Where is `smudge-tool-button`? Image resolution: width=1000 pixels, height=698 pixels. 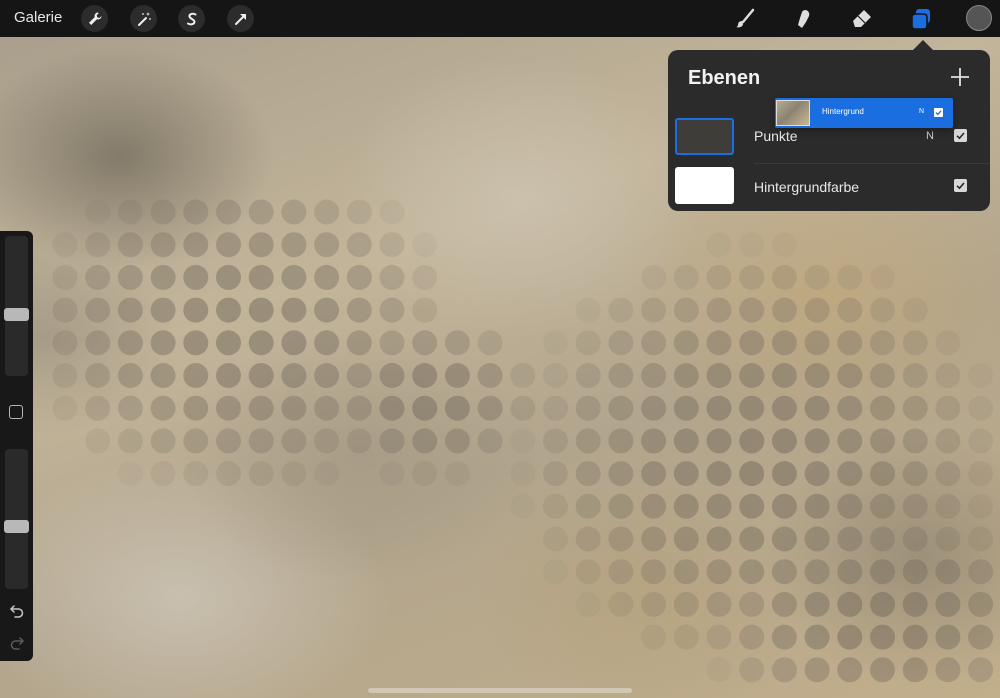 smudge-tool-button is located at coordinates (803, 19).